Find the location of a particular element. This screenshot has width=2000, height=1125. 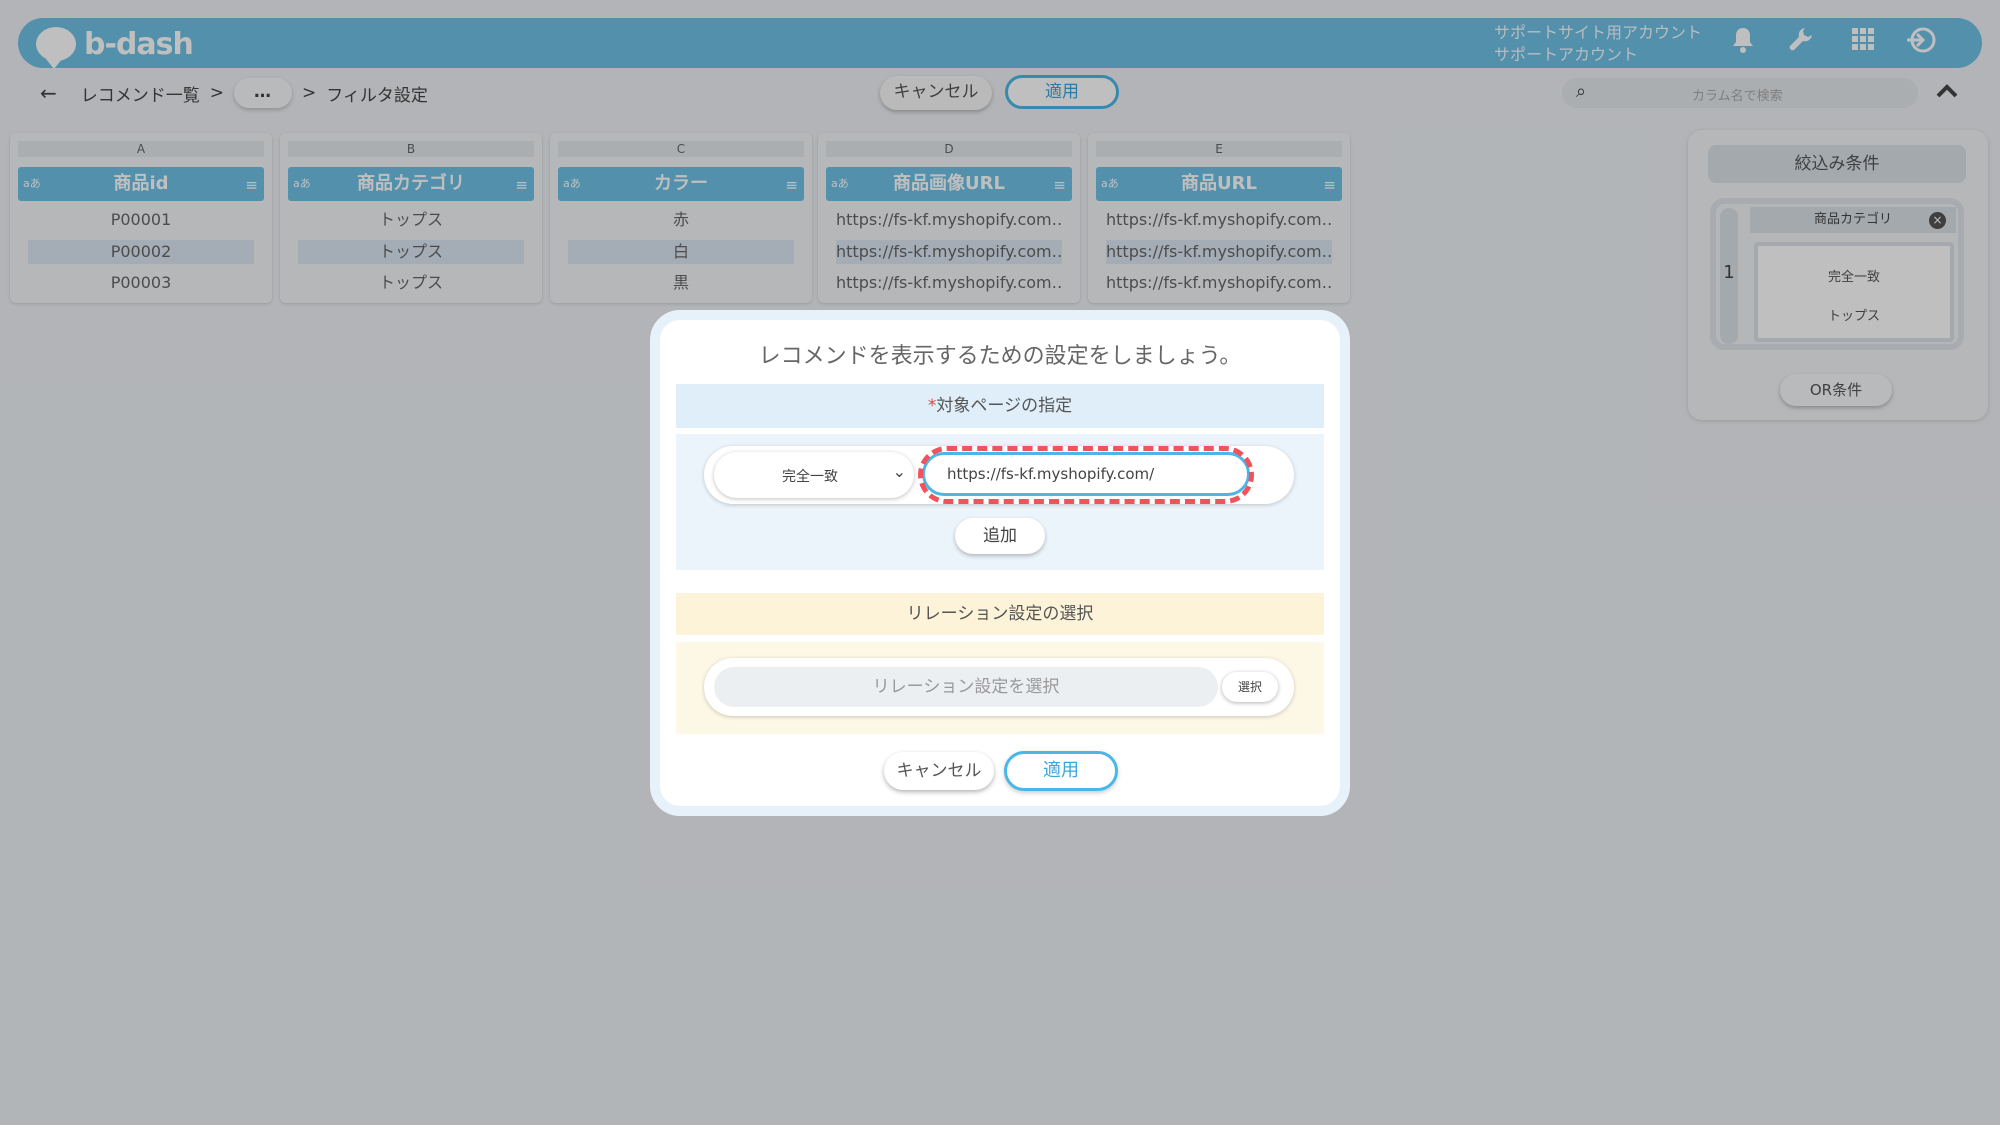

relation-section-header: リレーション設定の選択 is located at coordinates (1000, 614).